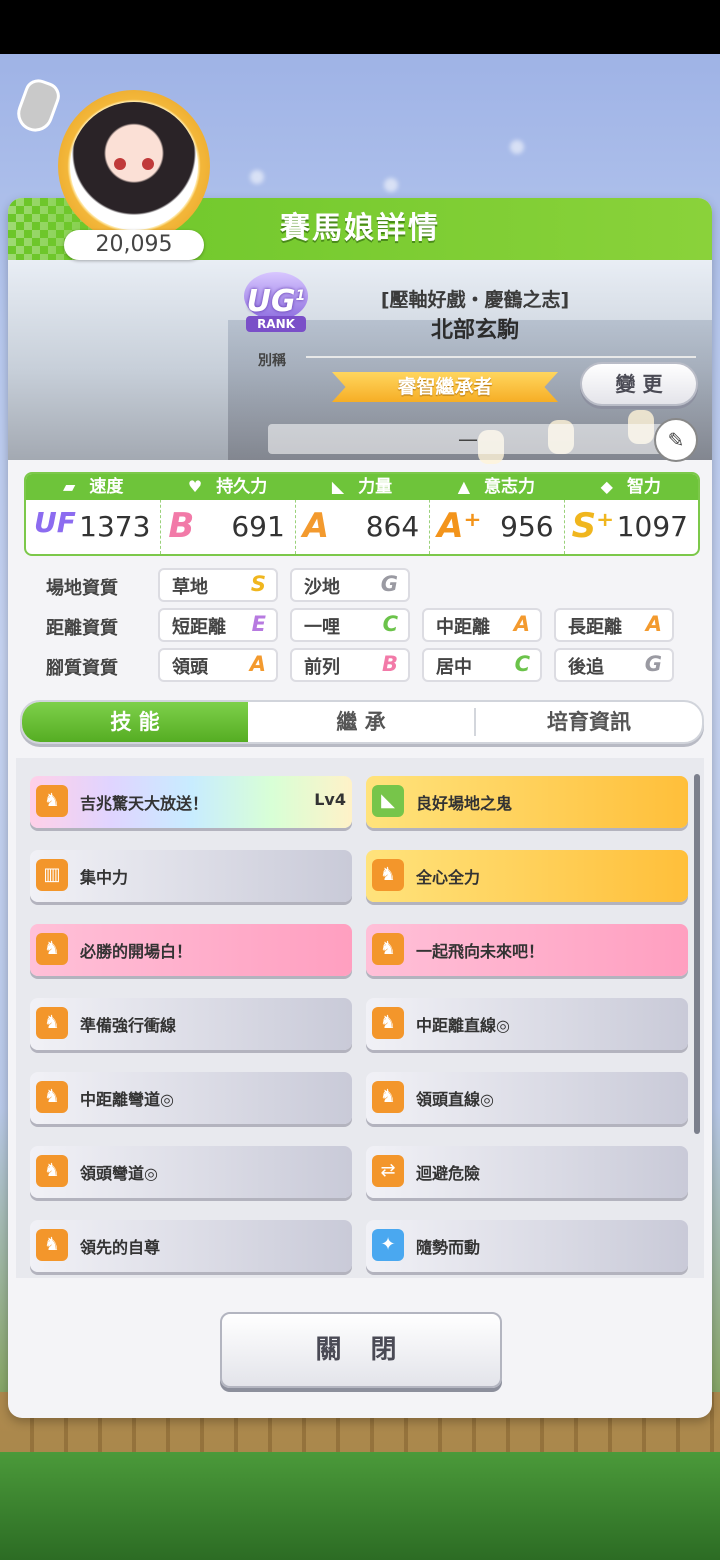 Image resolution: width=720 pixels, height=1560 pixels. I want to click on skill-name: 必勝的開場白！, so click(136, 951).